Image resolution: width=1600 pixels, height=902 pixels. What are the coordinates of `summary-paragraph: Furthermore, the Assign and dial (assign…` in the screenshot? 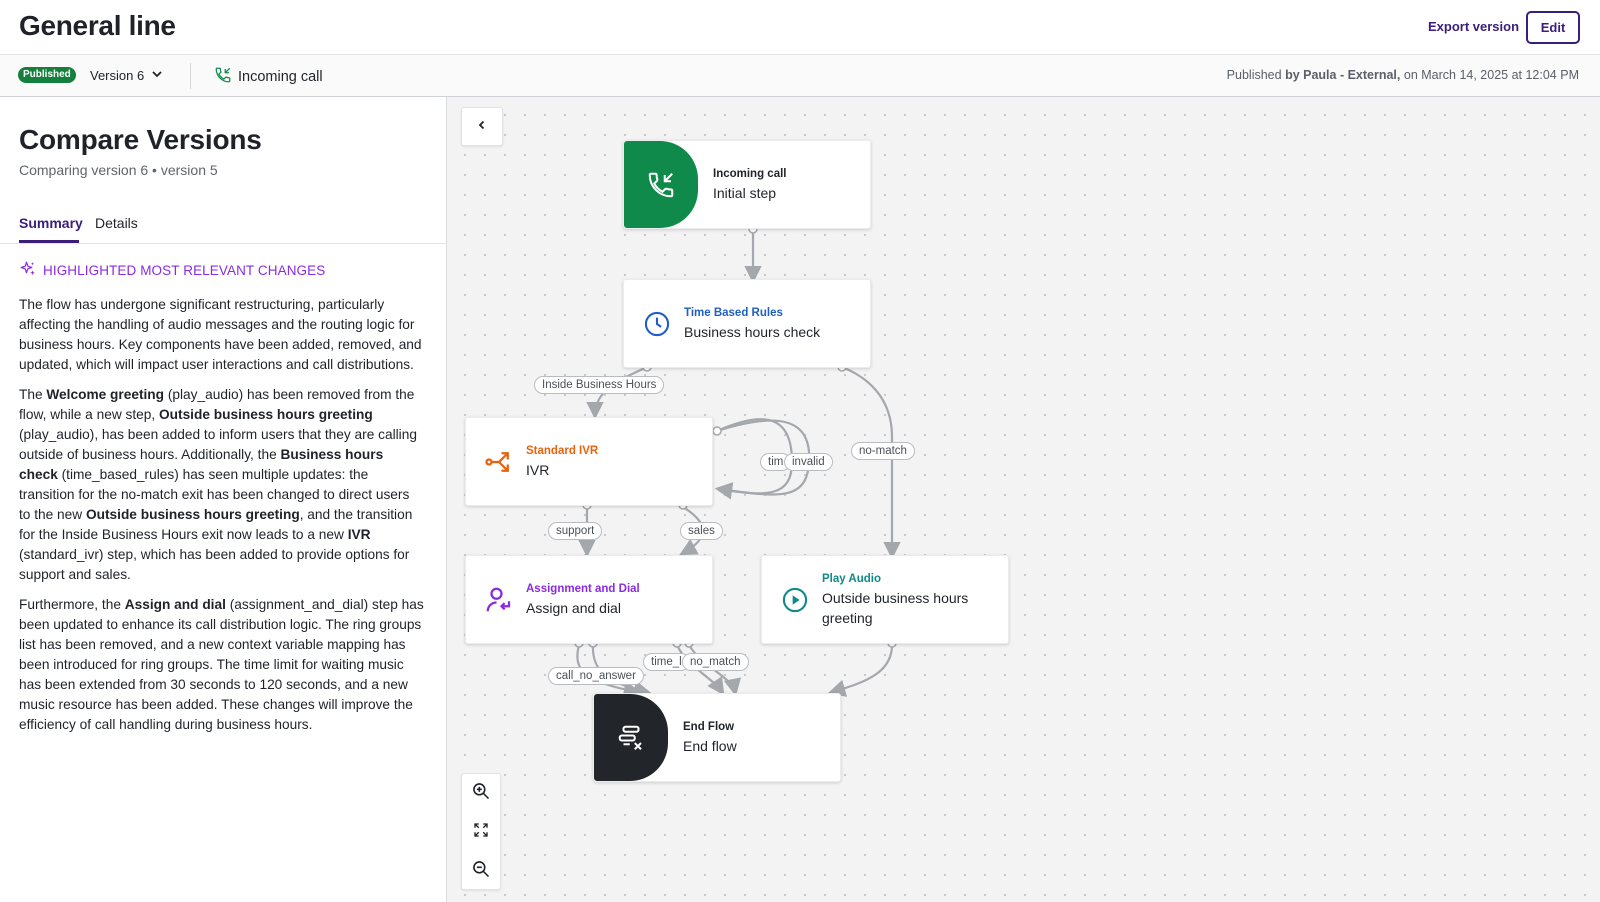 It's located at (221, 665).